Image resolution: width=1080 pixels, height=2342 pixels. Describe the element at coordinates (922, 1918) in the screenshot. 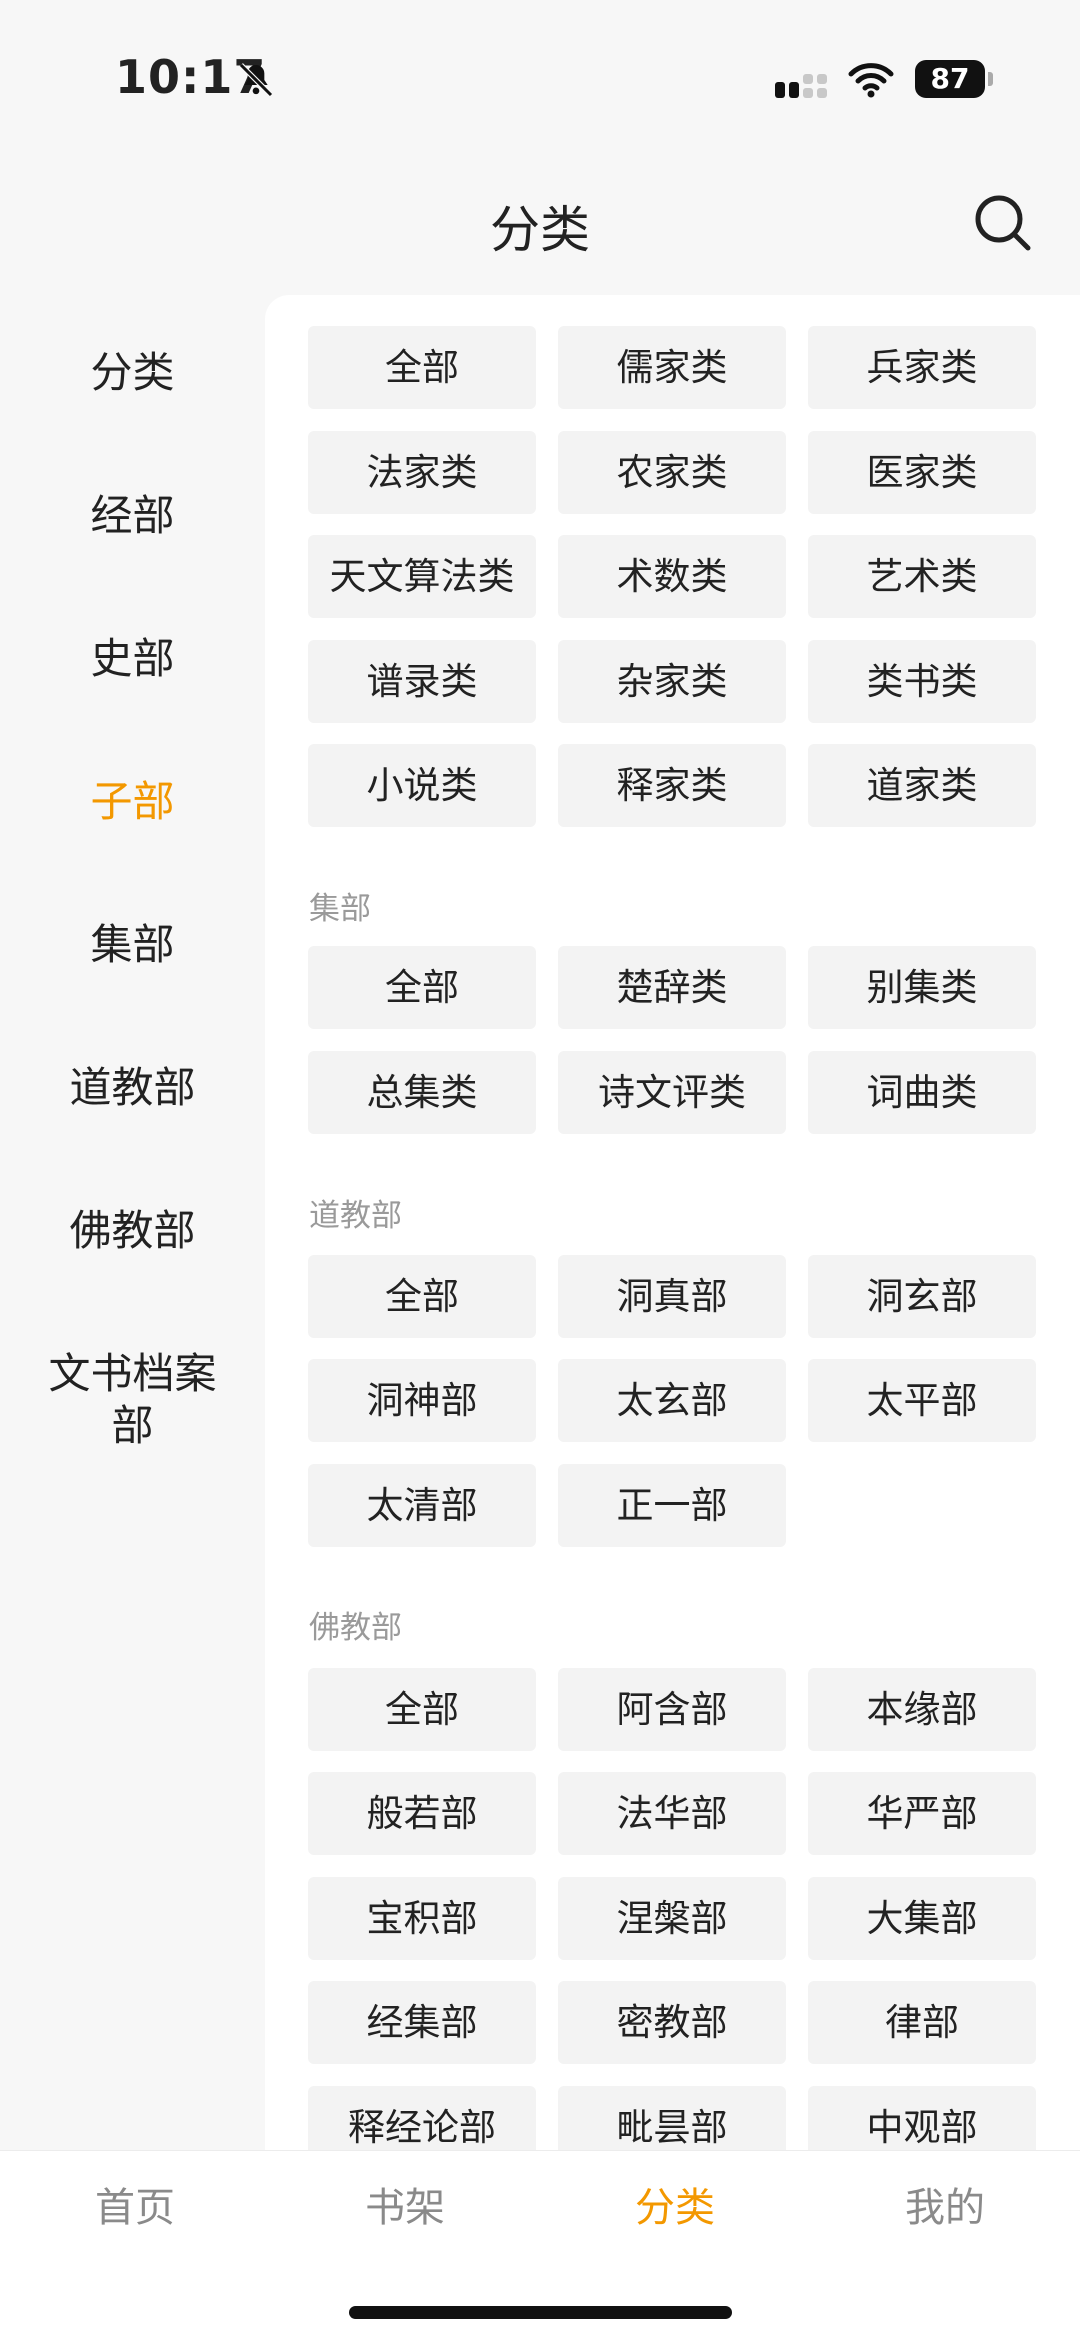

I see `chip-fojiao-daji: 大集部` at that location.